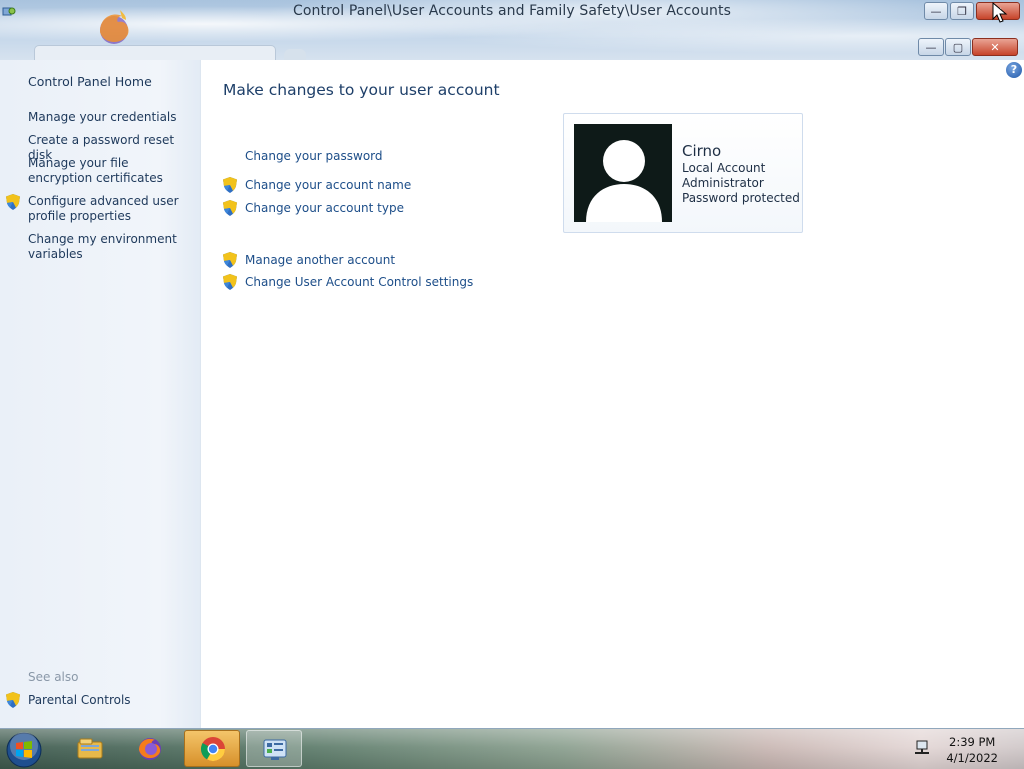 The height and width of the screenshot is (769, 1024). I want to click on control-panel-icon, so click(275, 749).